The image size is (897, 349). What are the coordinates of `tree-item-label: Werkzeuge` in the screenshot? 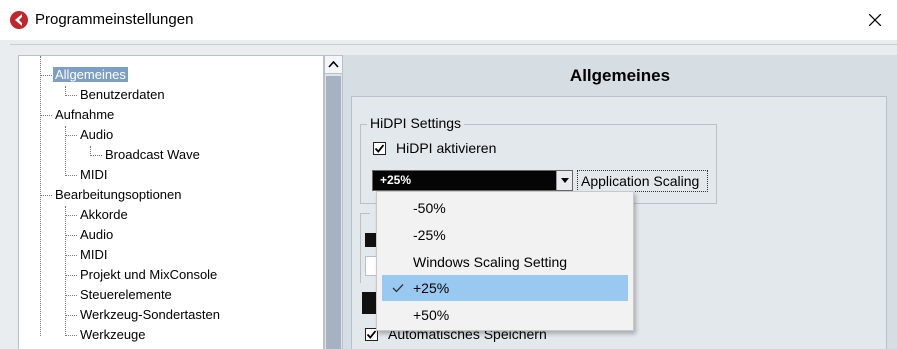 It's located at (113, 334).